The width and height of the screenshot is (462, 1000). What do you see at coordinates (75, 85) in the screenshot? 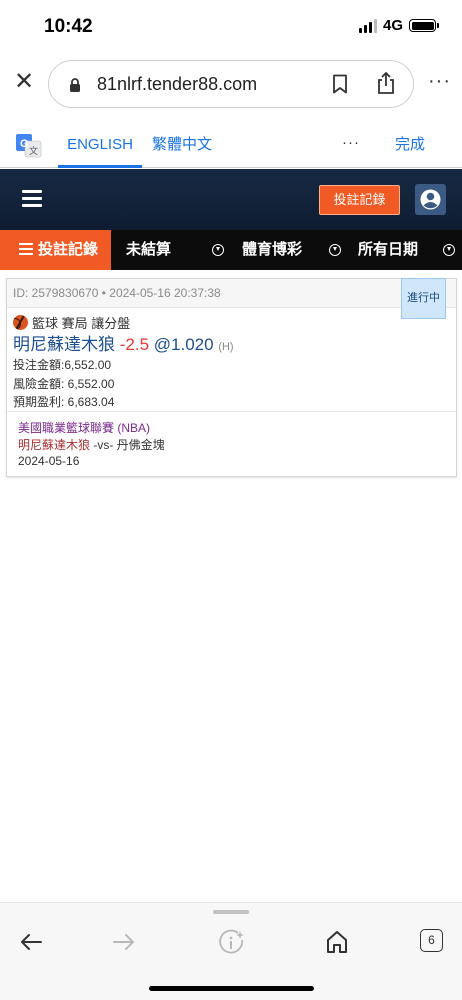
I see `lock-icon` at bounding box center [75, 85].